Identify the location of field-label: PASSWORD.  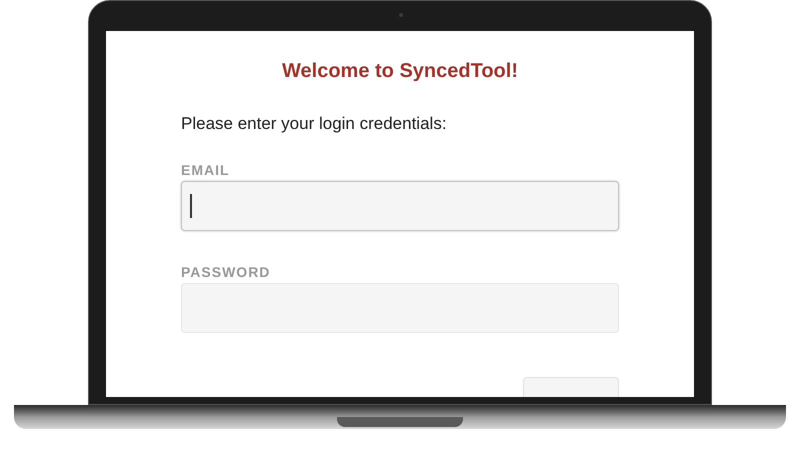
(226, 272).